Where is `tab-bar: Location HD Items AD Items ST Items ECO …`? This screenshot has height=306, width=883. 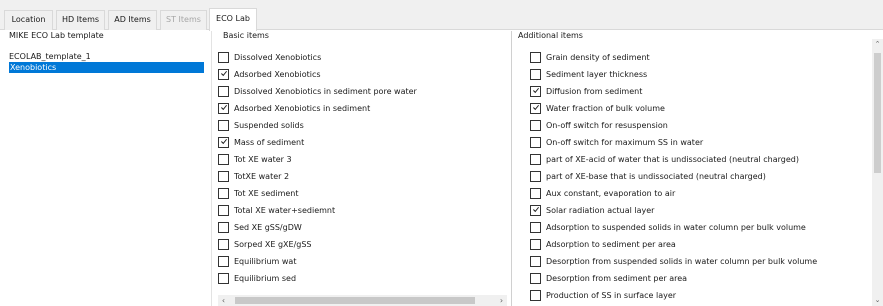
tab-bar: Location HD Items AD Items ST Items ECO … is located at coordinates (441, 15).